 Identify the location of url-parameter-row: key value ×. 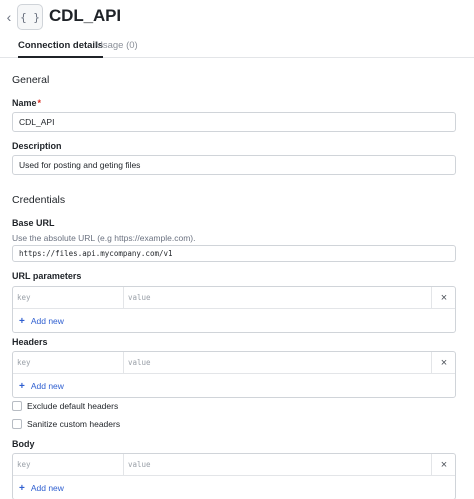
(234, 298).